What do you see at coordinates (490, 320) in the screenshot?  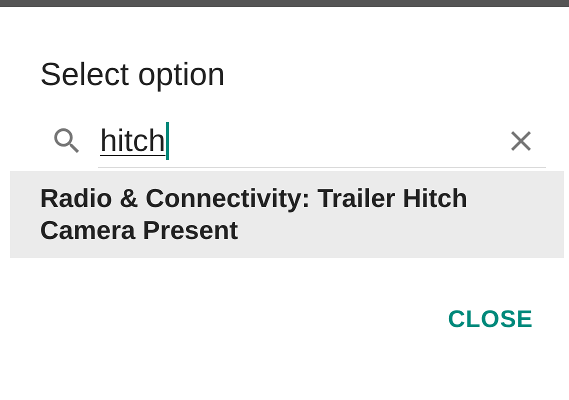 I see `close-button: CLOSE` at bounding box center [490, 320].